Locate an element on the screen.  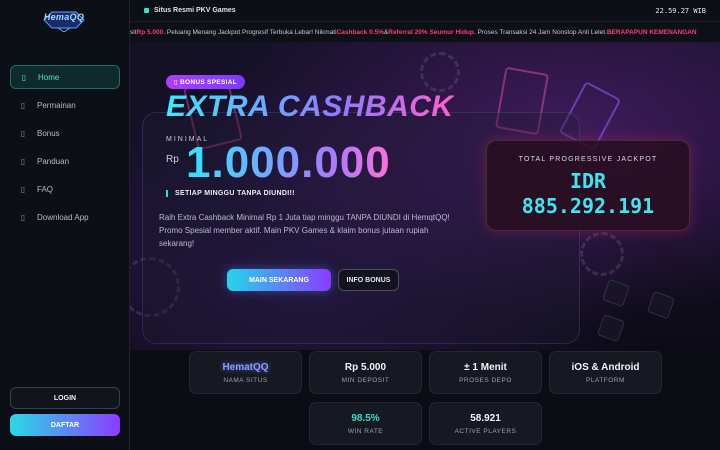
brand-logo: HemaQQ is located at coordinates (64, 20).